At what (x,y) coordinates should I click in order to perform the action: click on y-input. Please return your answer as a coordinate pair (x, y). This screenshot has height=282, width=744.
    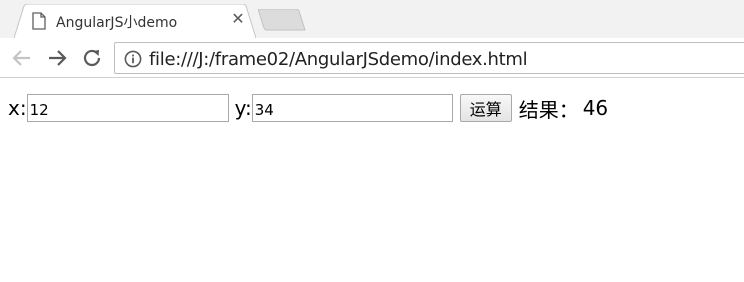
    Looking at the image, I should click on (352, 108).